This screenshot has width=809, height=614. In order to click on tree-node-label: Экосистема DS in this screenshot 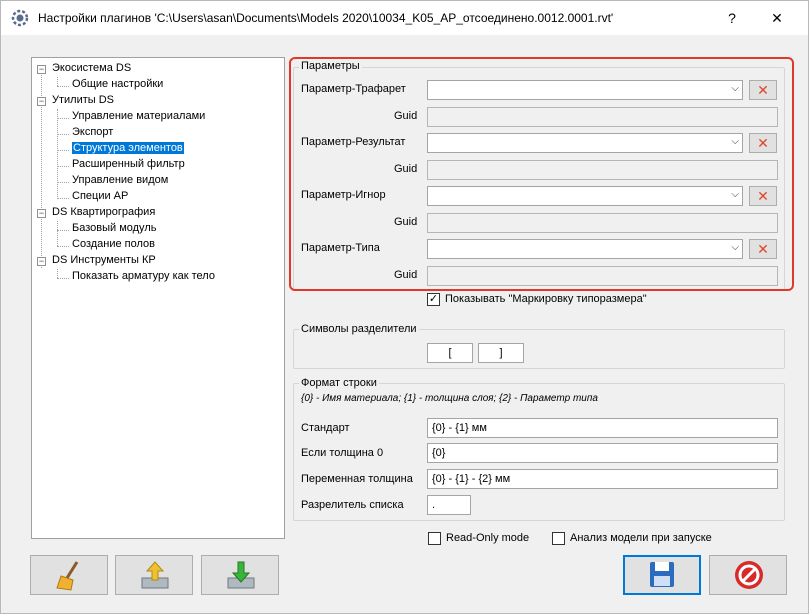, I will do `click(92, 68)`.